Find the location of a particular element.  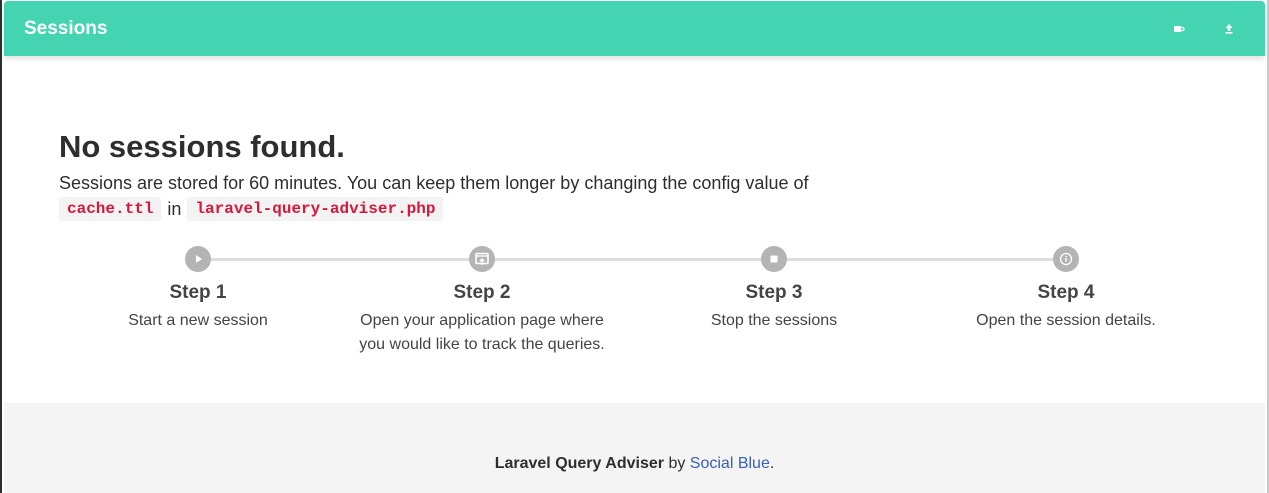

config-key-code: cache.ttl is located at coordinates (110, 209).